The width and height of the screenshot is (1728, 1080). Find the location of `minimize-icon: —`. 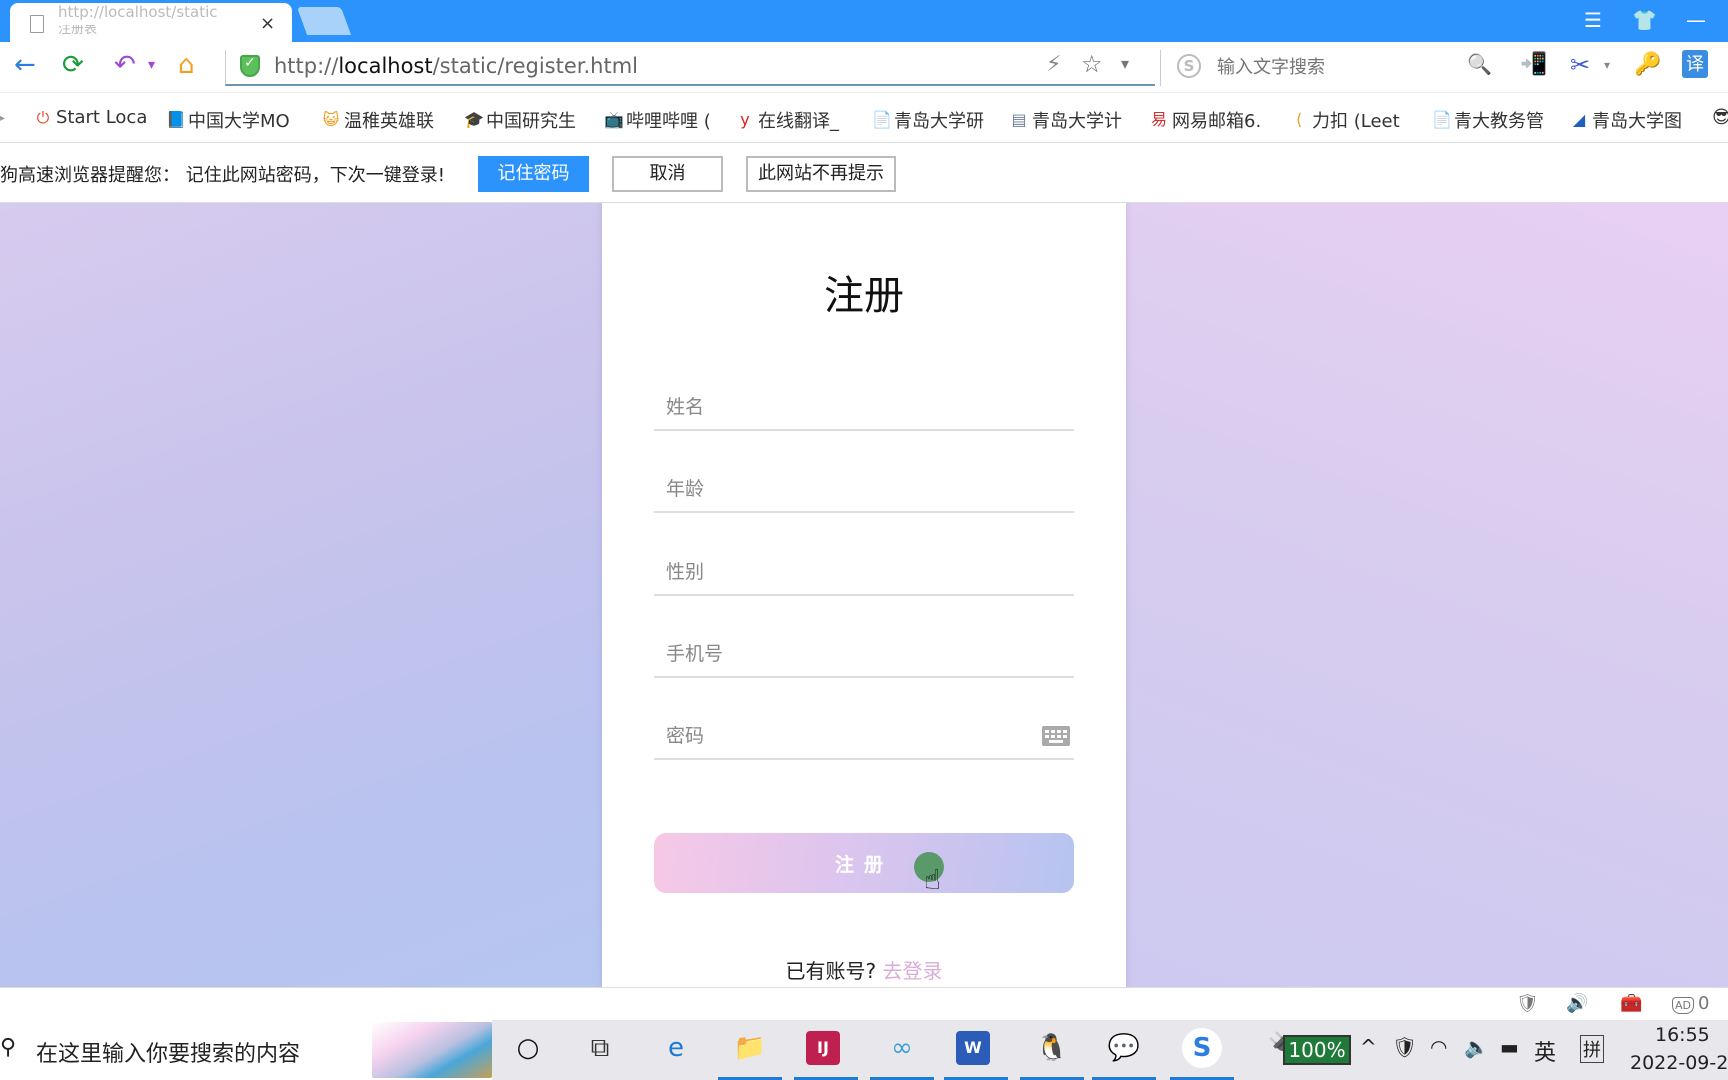

minimize-icon: — is located at coordinates (1696, 20).